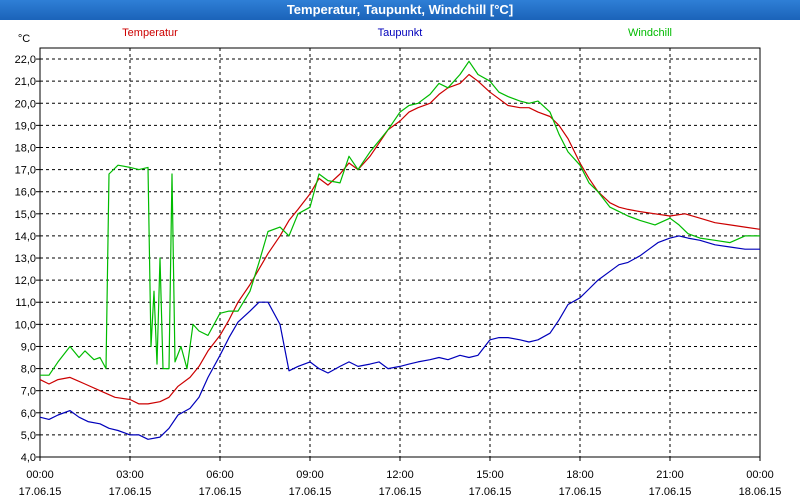 Image resolution: width=800 pixels, height=500 pixels. What do you see at coordinates (25, 325) in the screenshot?
I see `y-tick-label: 10,0` at bounding box center [25, 325].